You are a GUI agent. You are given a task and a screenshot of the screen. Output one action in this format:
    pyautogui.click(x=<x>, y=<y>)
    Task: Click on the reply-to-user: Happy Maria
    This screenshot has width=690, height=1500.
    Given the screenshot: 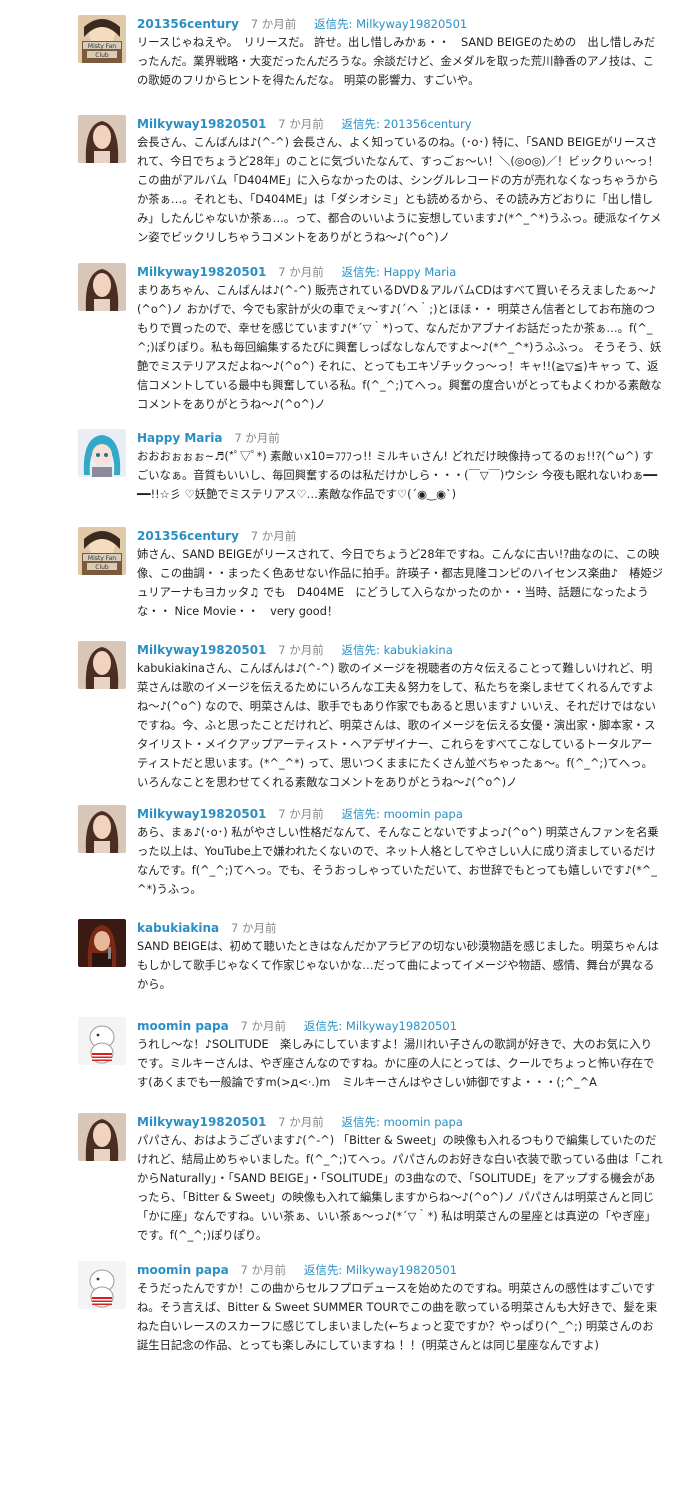 What is the action you would take?
    pyautogui.click(x=420, y=272)
    